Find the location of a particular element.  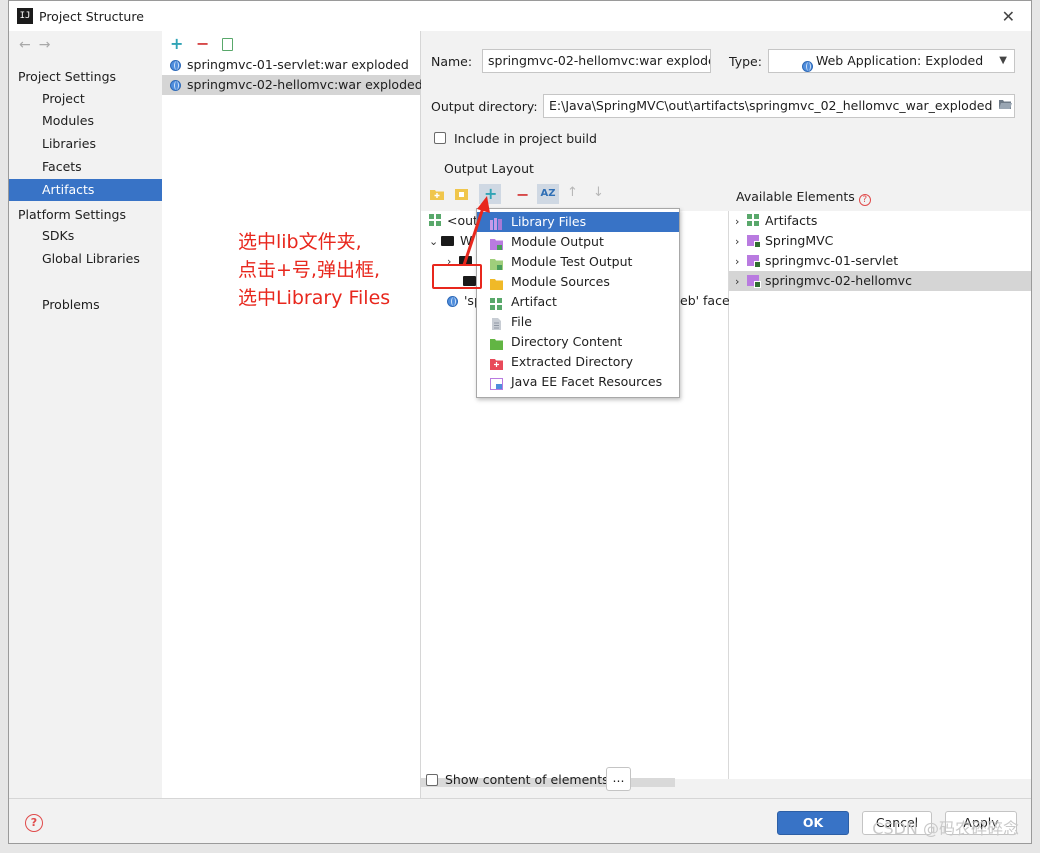

artifact-root-icon is located at coordinates (435, 220).